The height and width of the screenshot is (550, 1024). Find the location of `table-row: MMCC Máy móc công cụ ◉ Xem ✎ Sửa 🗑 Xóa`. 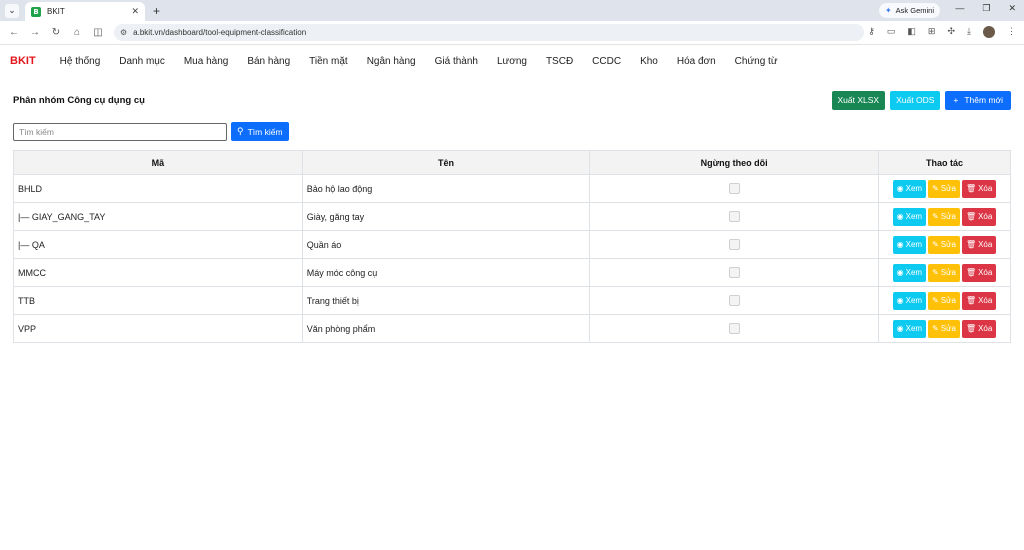

table-row: MMCC Máy móc công cụ ◉ Xem ✎ Sửa 🗑 Xóa is located at coordinates (512, 272).